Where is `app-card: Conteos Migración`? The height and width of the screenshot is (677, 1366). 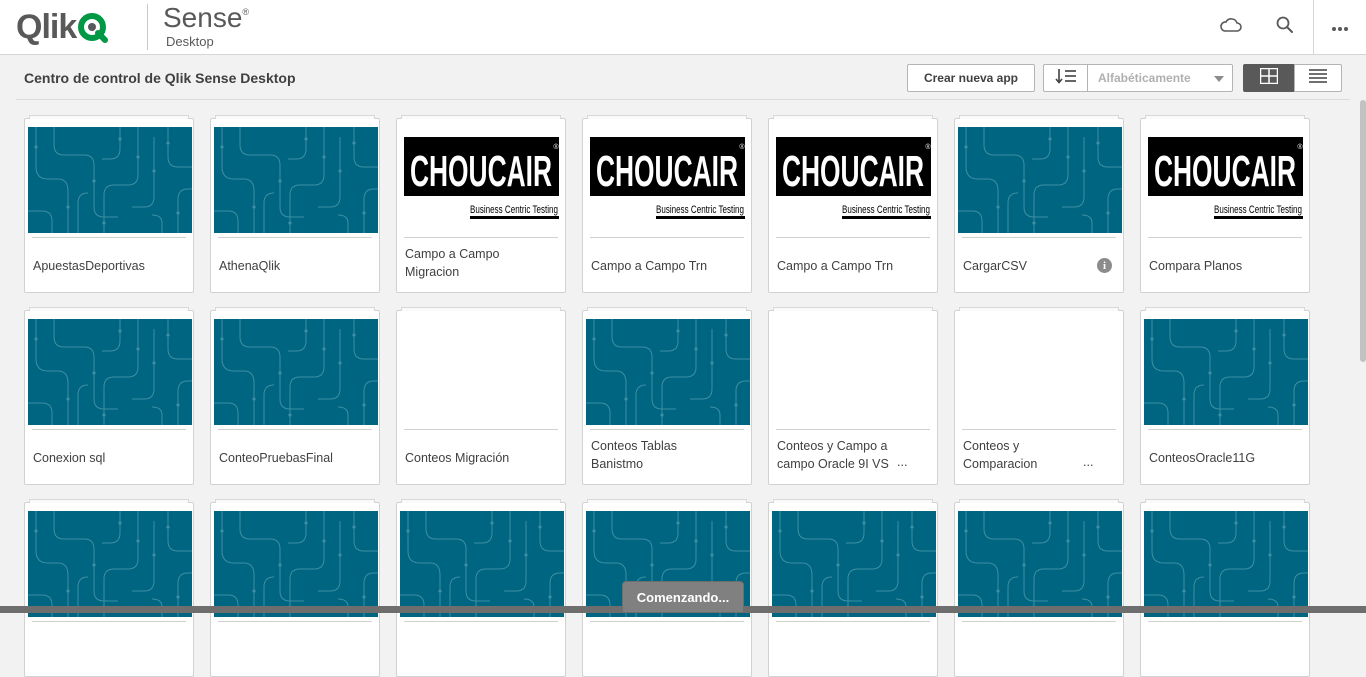 app-card: Conteos Migración is located at coordinates (481, 396).